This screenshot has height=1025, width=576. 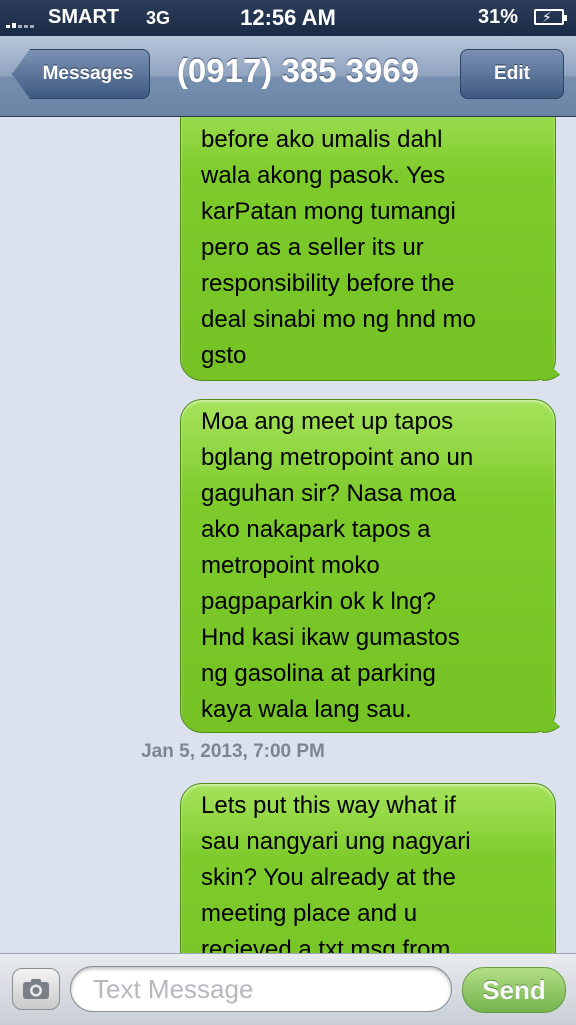 I want to click on message-timestamp: Jan 5, 2013, 7:00 PM, so click(x=233, y=751).